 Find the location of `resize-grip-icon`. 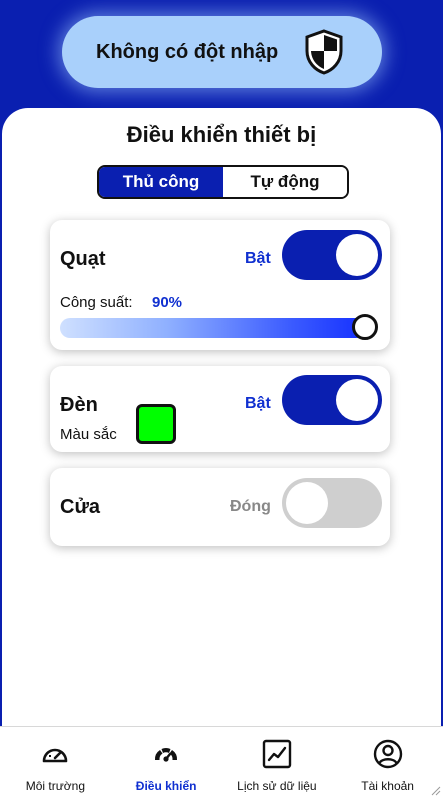

resize-grip-icon is located at coordinates (436, 791).